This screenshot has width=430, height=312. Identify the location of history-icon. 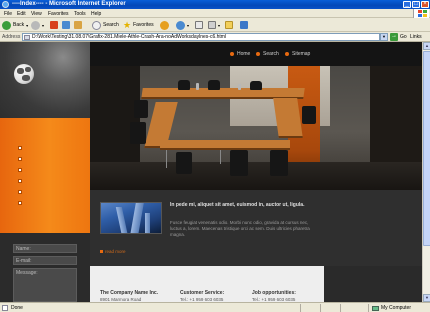
(180, 25).